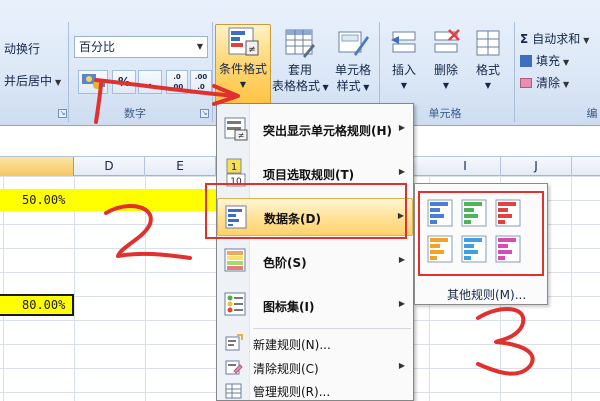 Image resolution: width=600 pixels, height=401 pixels. I want to click on menu-separator, so click(332, 328).